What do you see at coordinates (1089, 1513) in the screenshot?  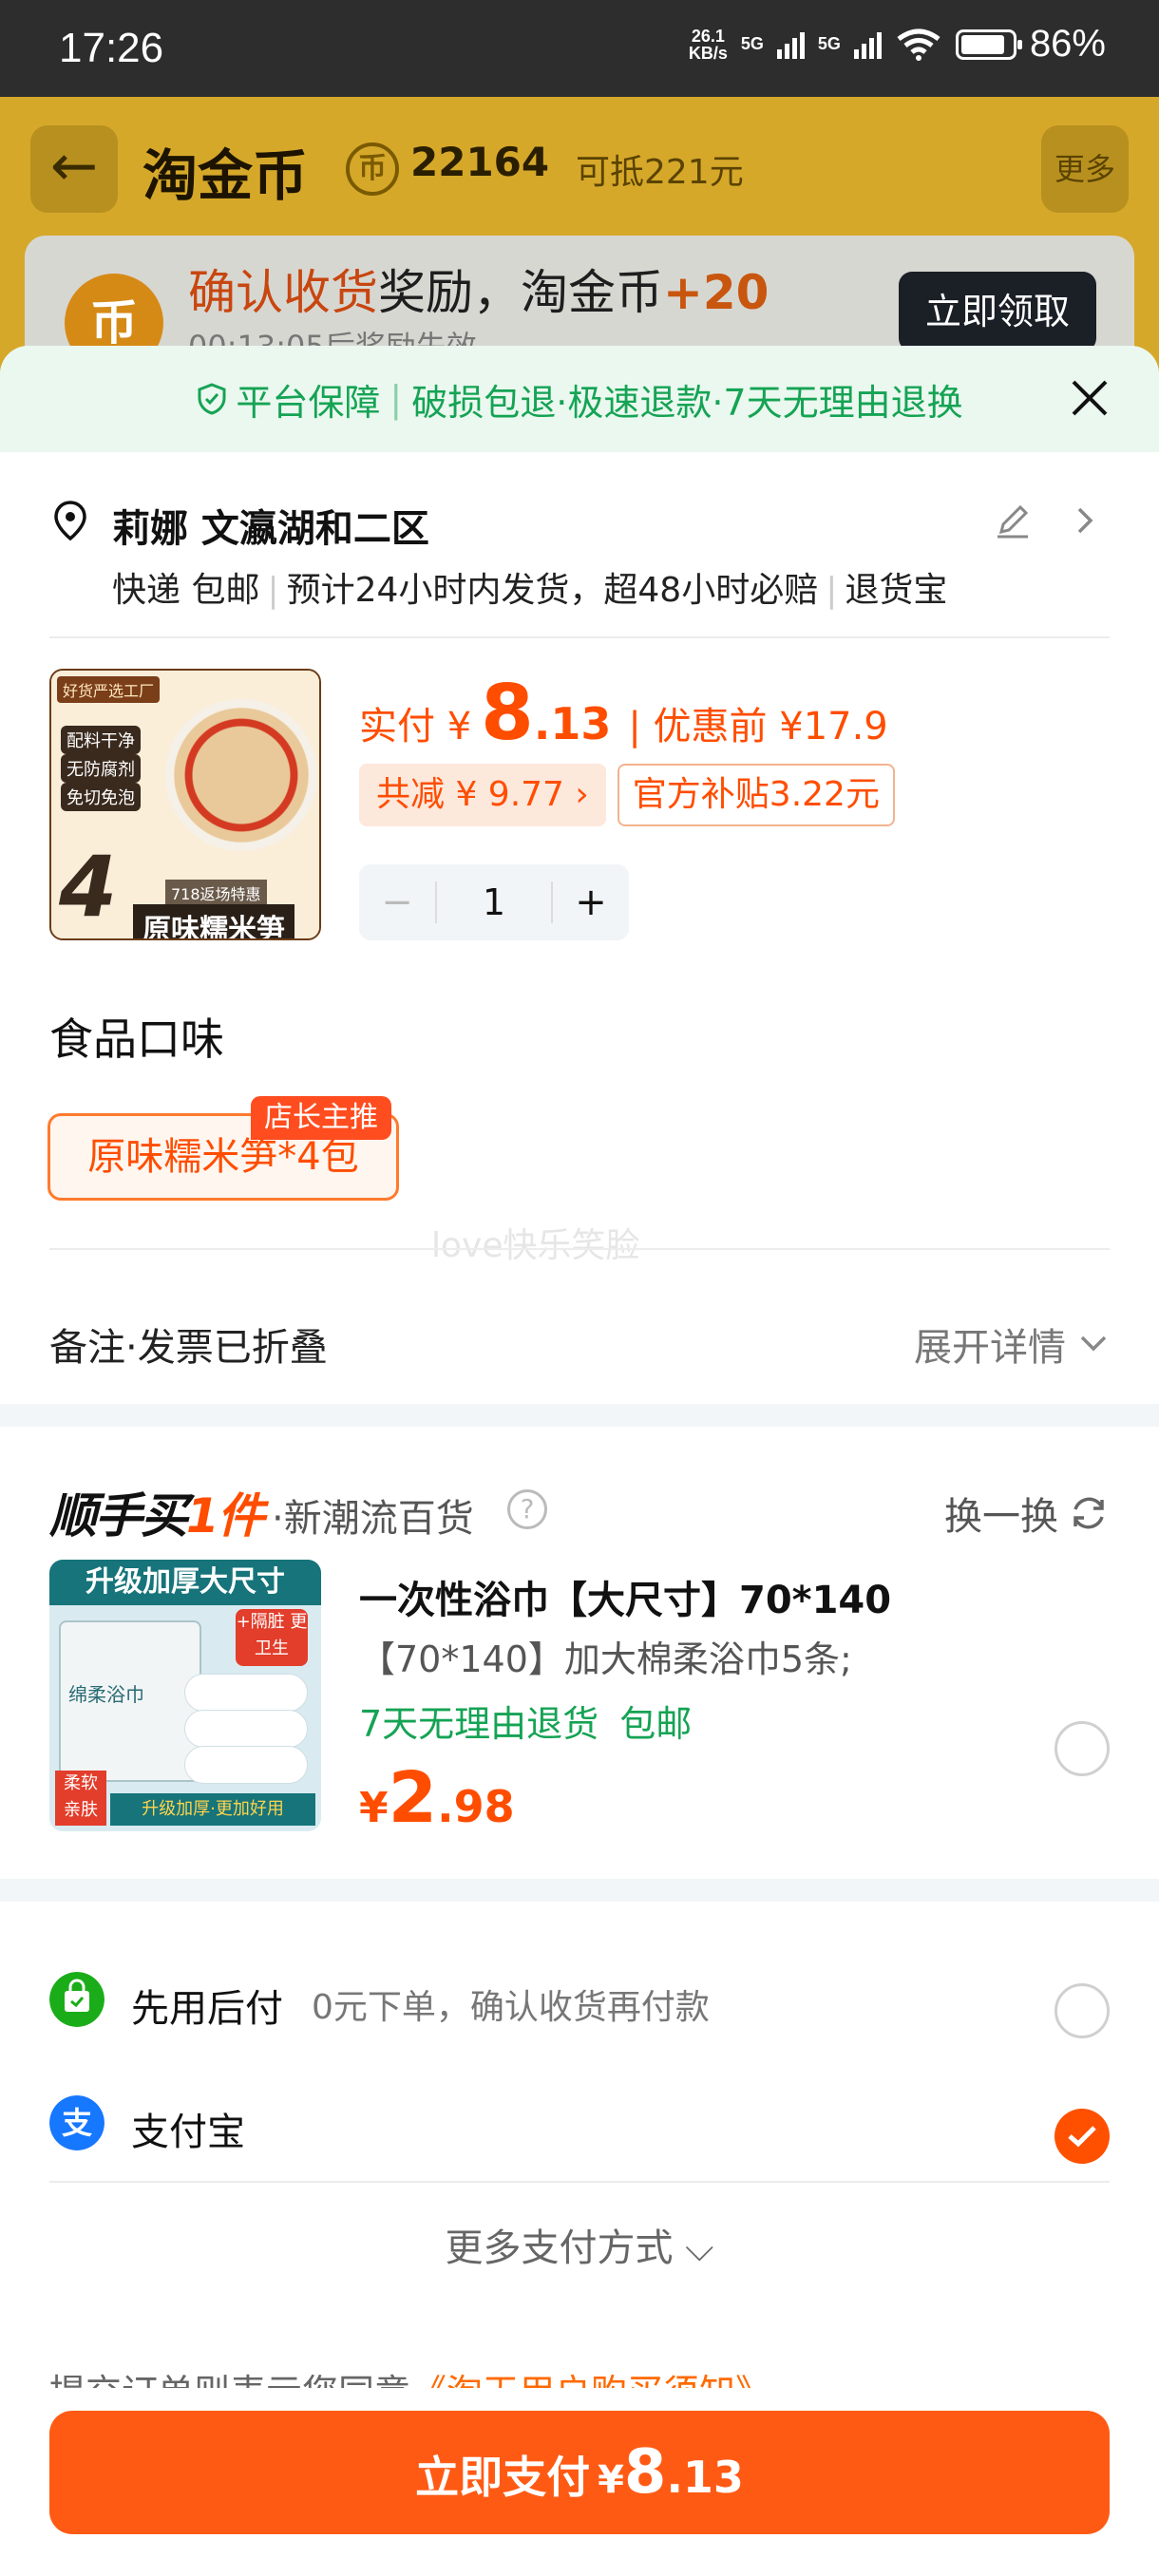 I see `refresh-icon` at bounding box center [1089, 1513].